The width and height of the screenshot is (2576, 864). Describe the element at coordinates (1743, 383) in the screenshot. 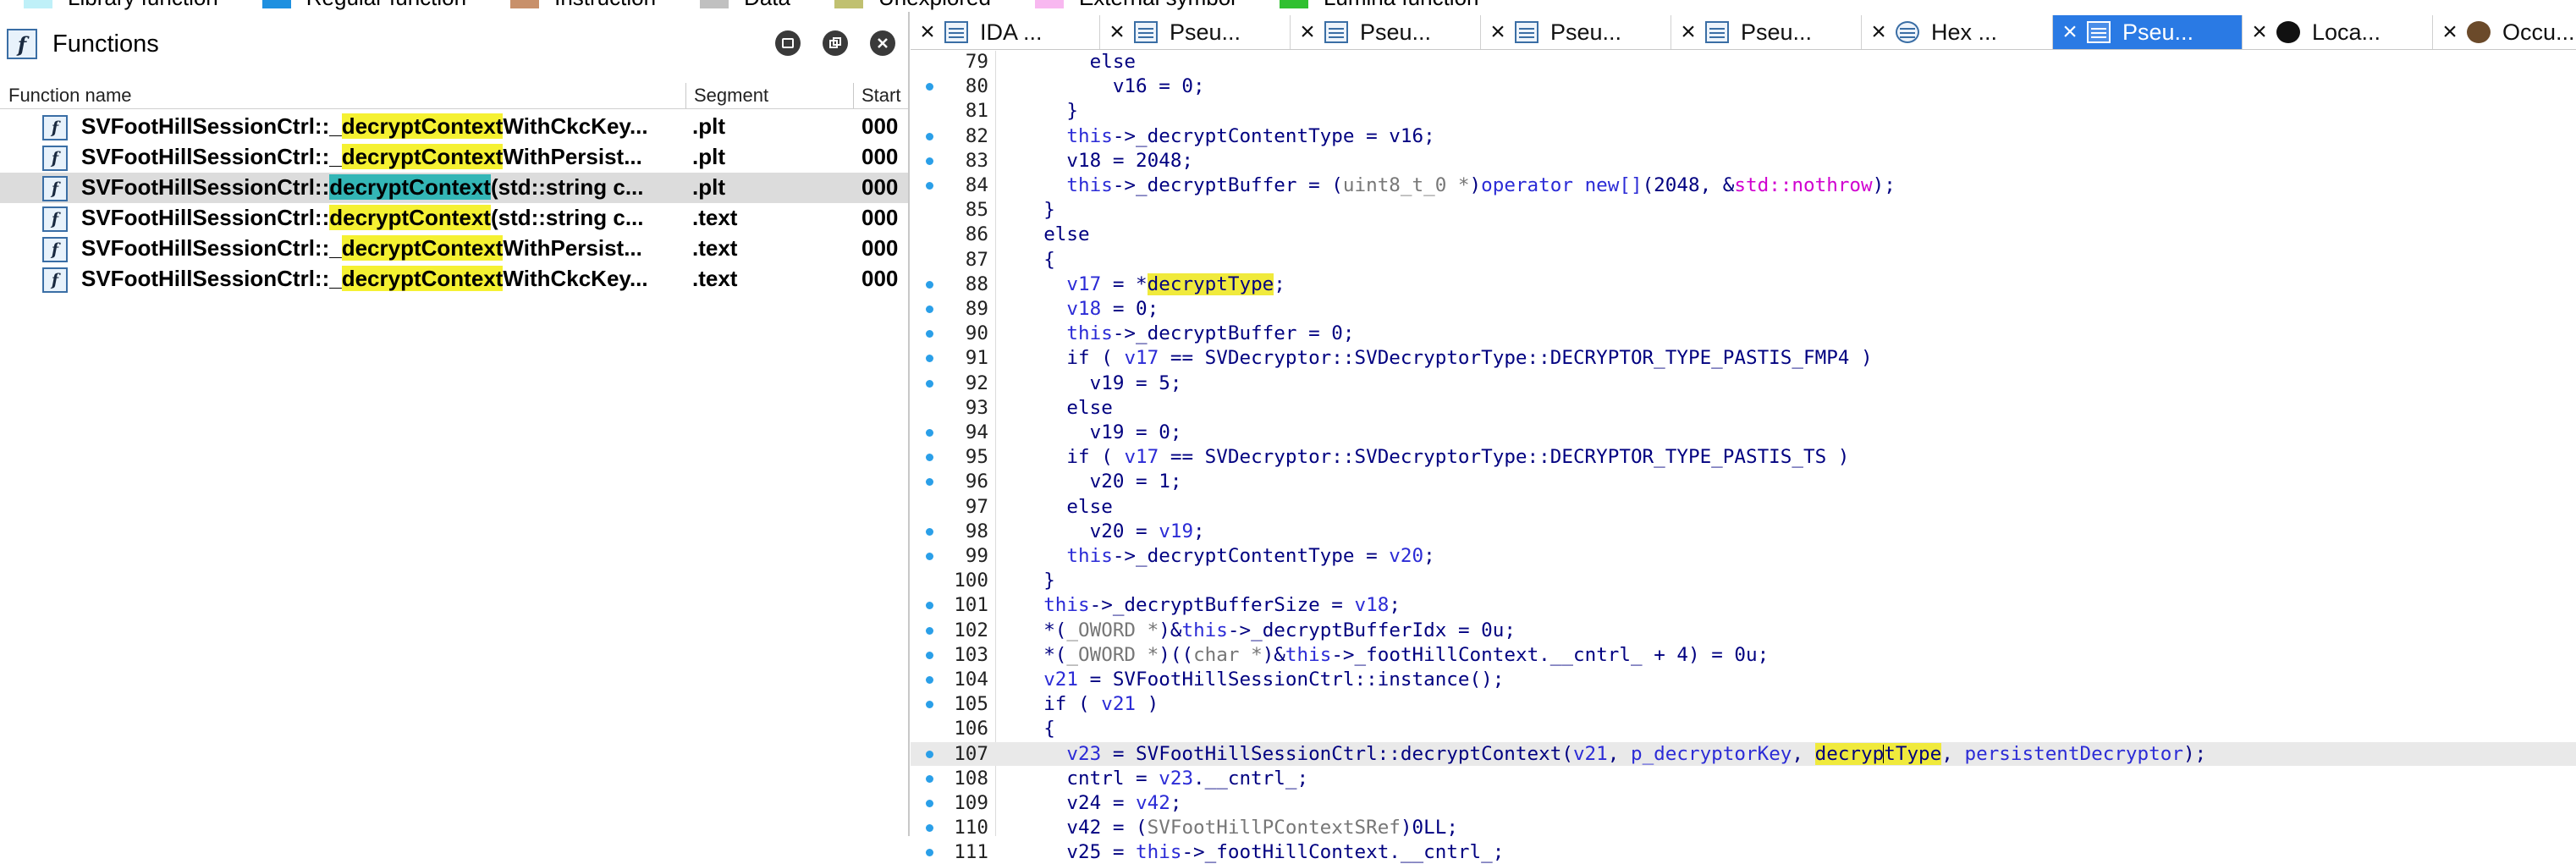

I see `code-line: 92 v19 = 5;` at that location.